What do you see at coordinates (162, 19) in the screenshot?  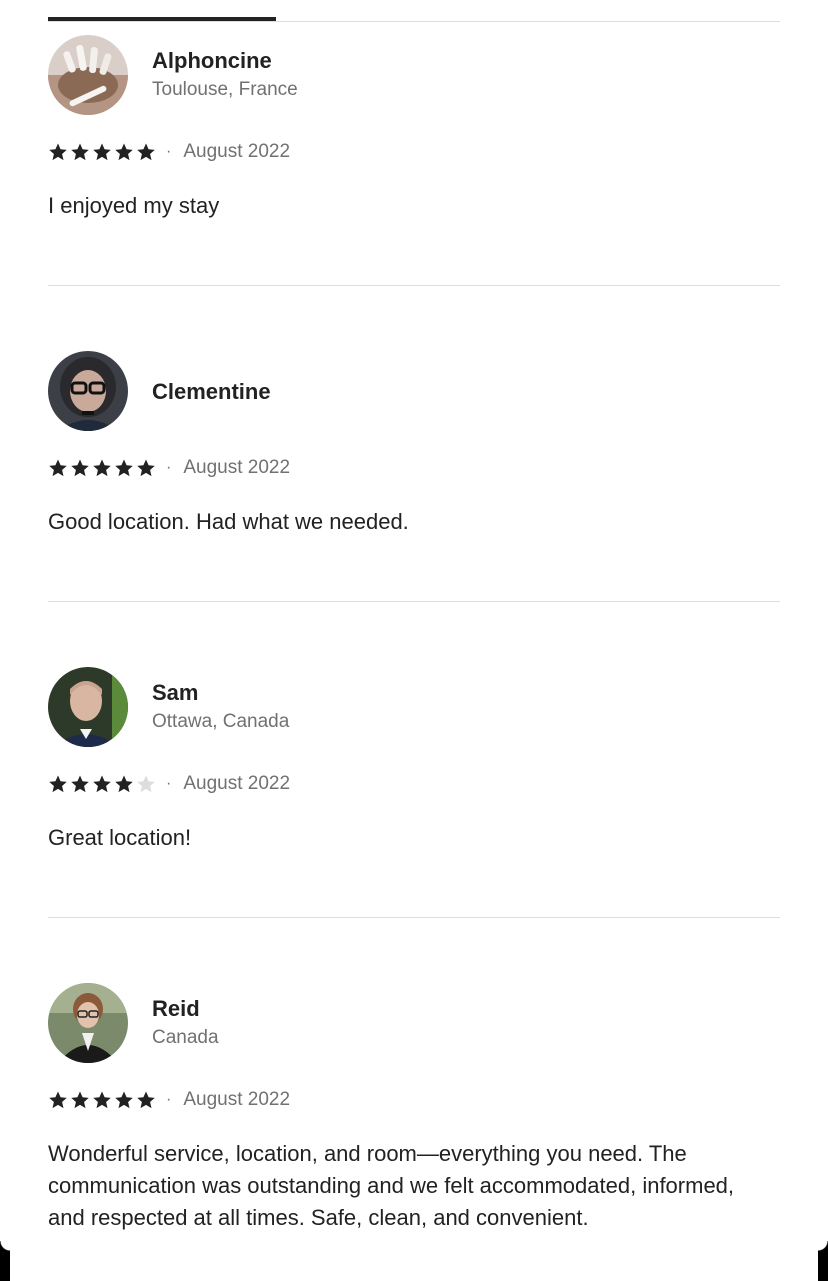 I see `active-tab-indicator` at bounding box center [162, 19].